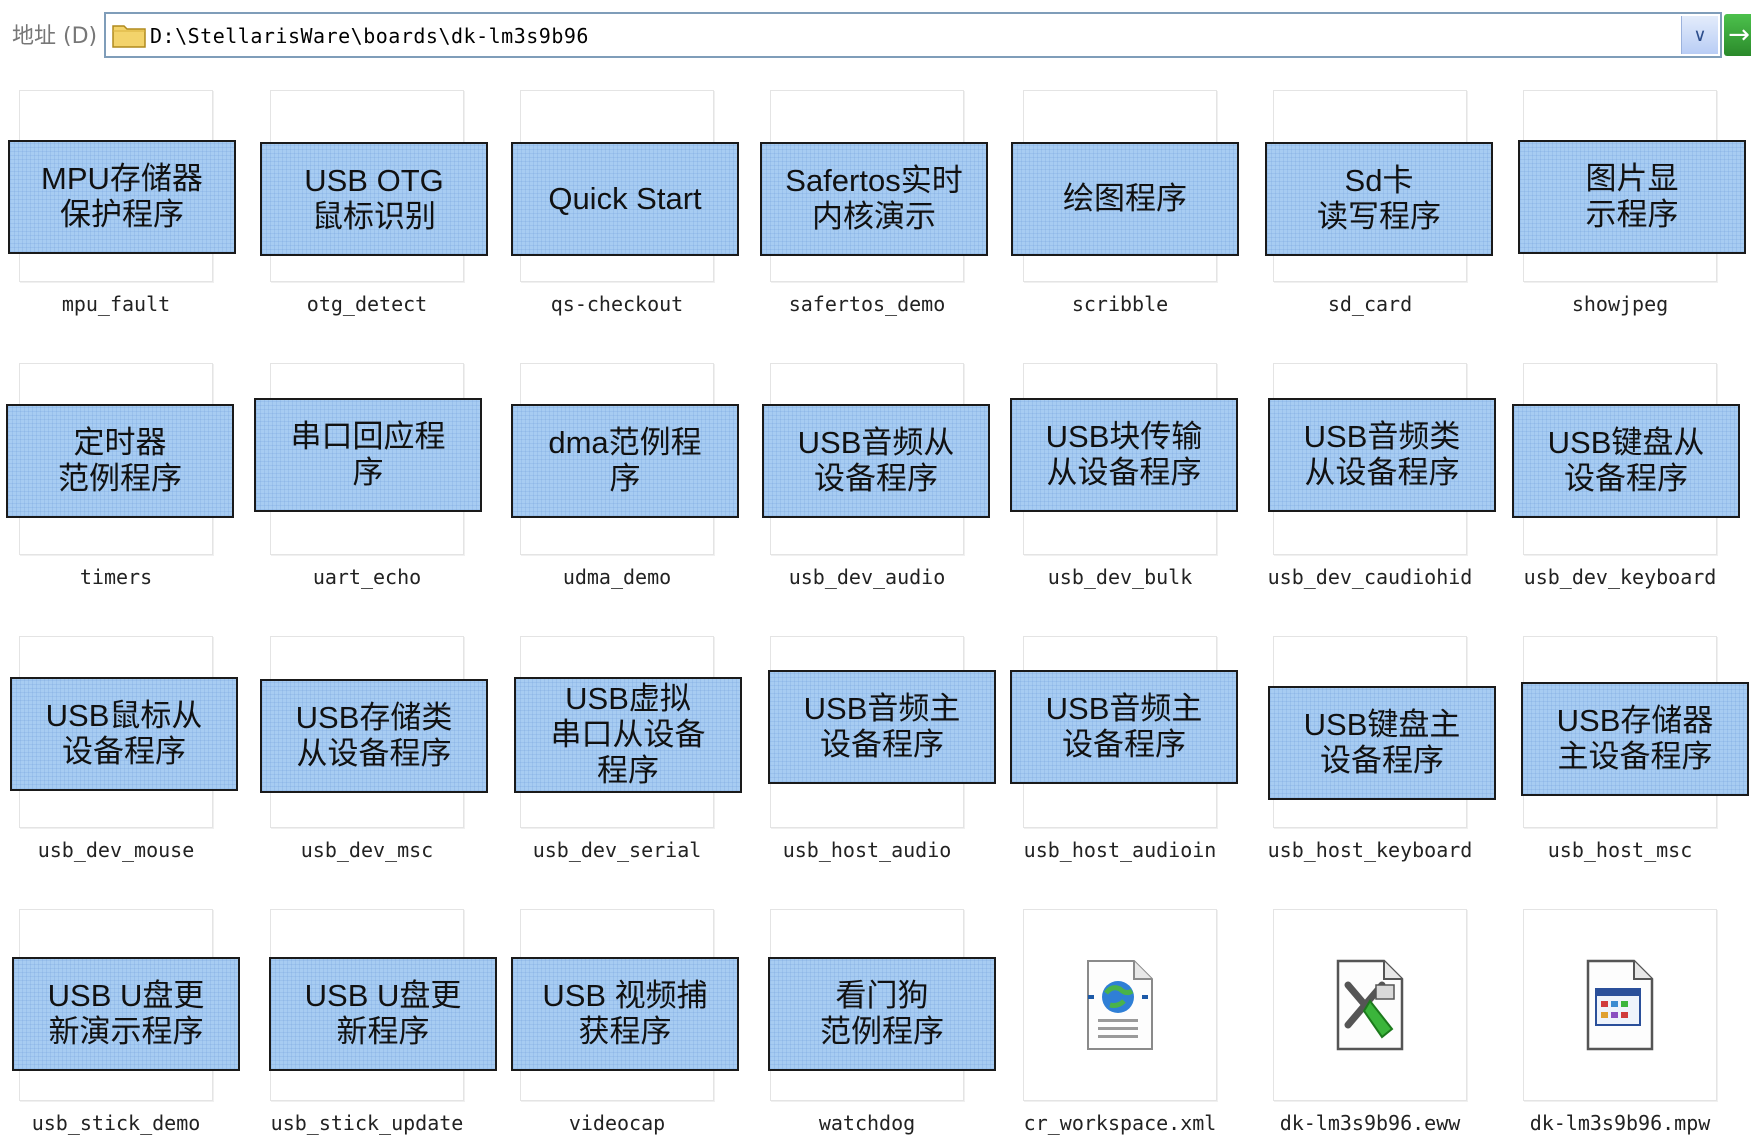  What do you see at coordinates (1620, 577) in the screenshot?
I see `file-name: usb_dev_keyboard` at bounding box center [1620, 577].